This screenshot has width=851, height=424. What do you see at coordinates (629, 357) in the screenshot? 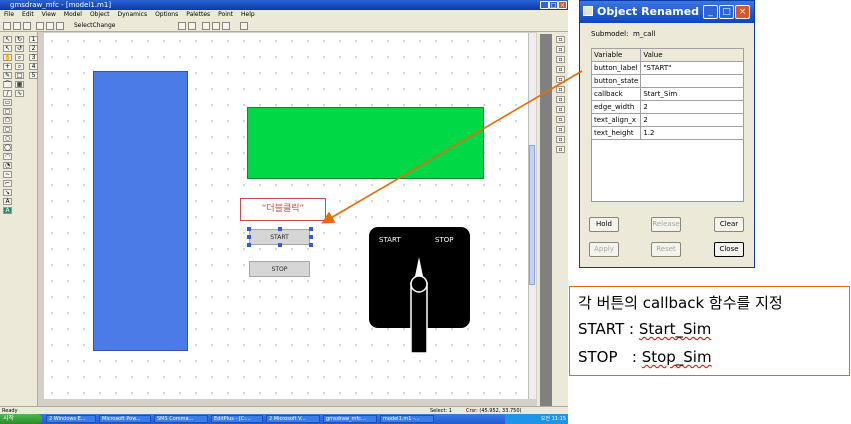
I see `note-stop-sep: :` at bounding box center [629, 357].